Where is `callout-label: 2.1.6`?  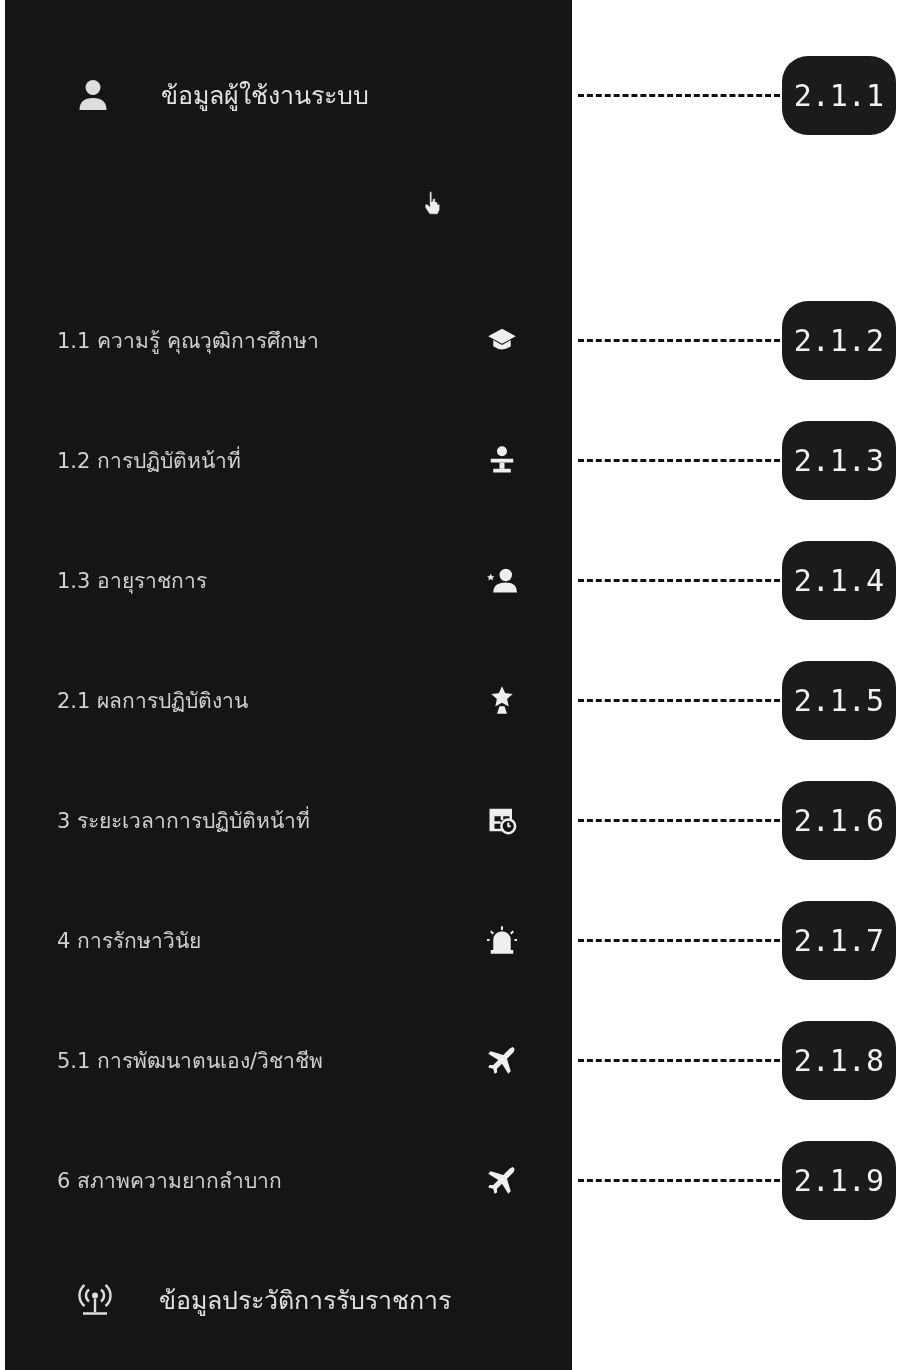 callout-label: 2.1.6 is located at coordinates (838, 820).